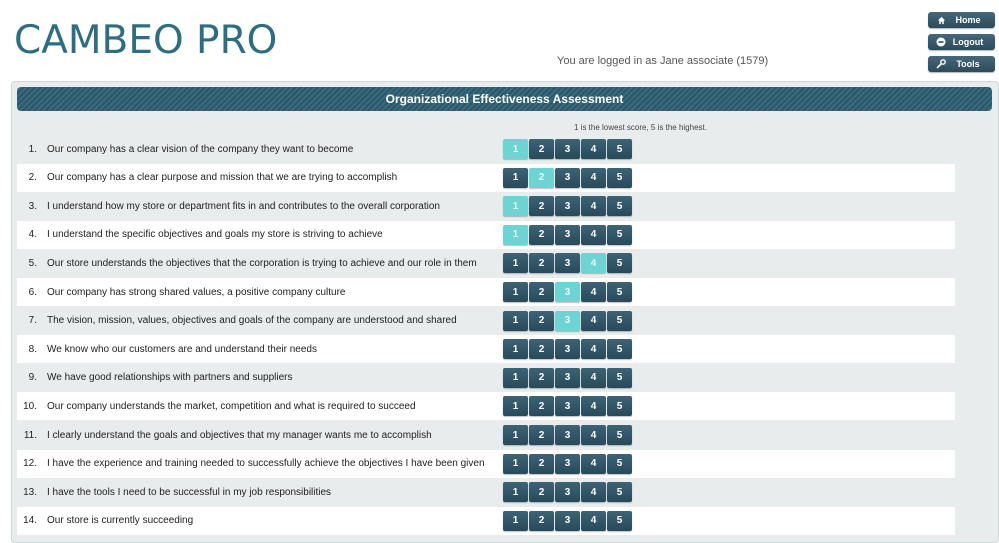  What do you see at coordinates (120, 521) in the screenshot?
I see `question-text: Our store is currently succeeding` at bounding box center [120, 521].